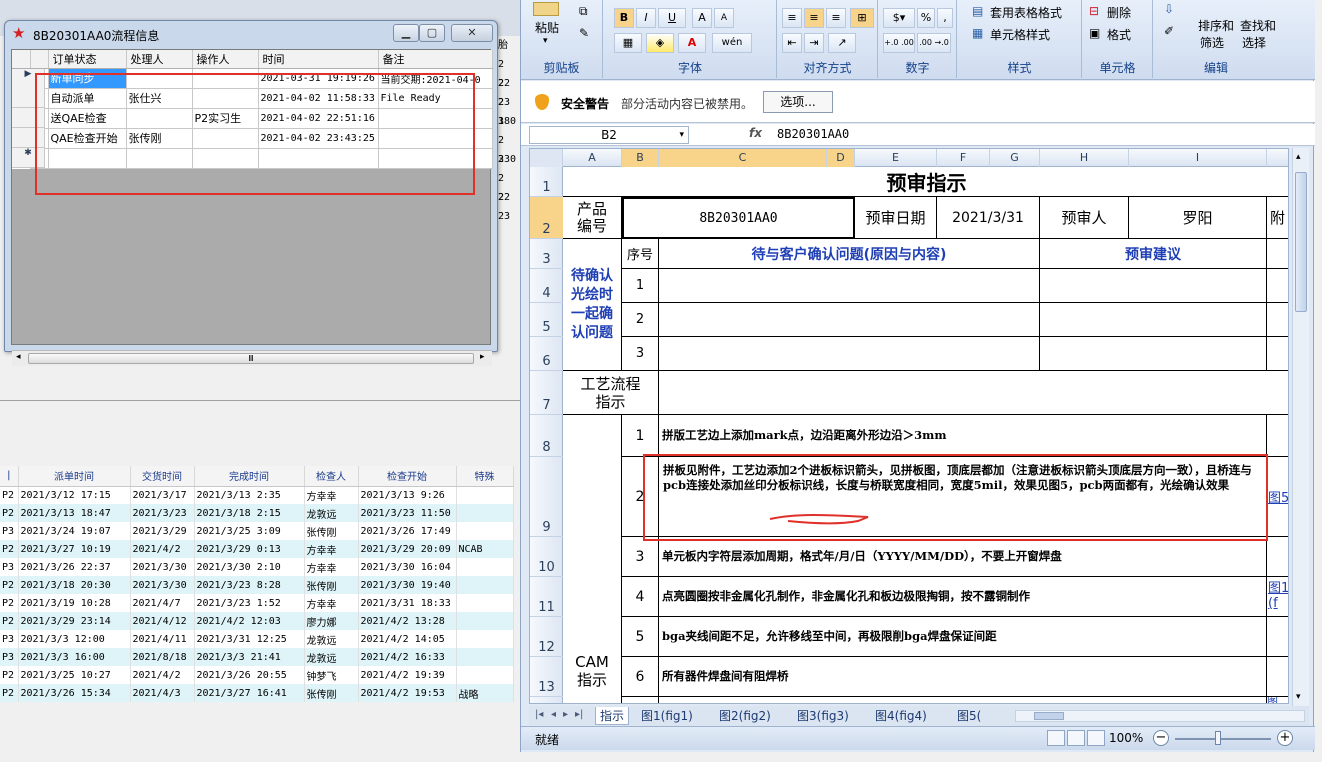 This screenshot has width=1322, height=762. Describe the element at coordinates (485, 693) in the screenshot. I see `table-cell: 战略` at that location.